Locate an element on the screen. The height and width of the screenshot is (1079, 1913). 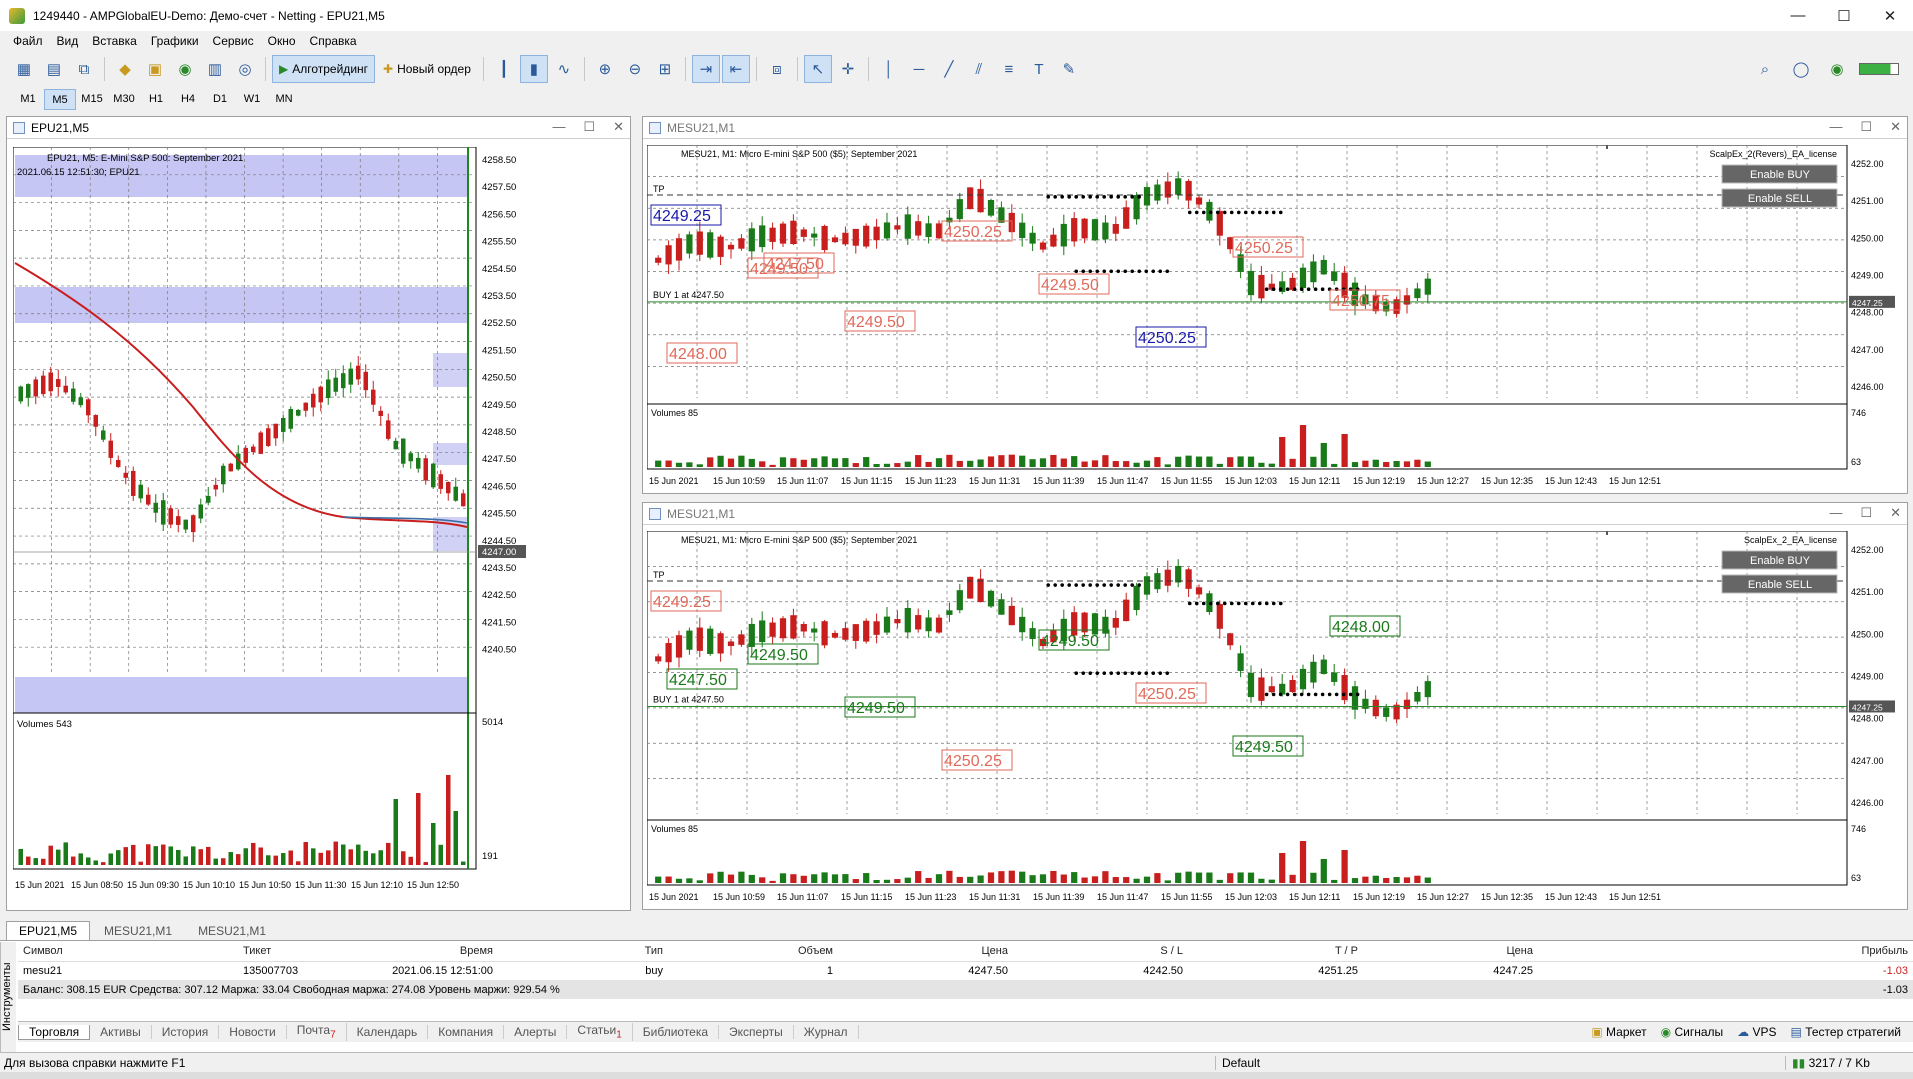
chart-shift-icon: ⇤ is located at coordinates (735, 69).